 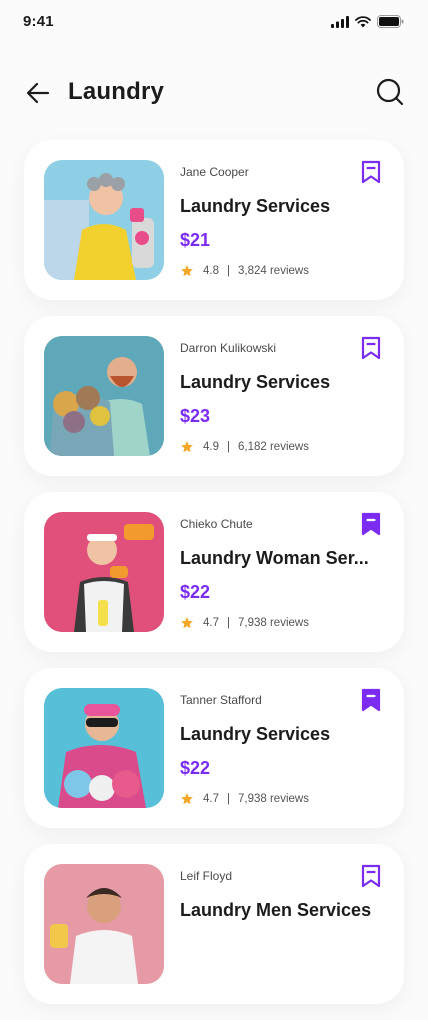 I want to click on provider-name: Darron Kulikowski, so click(x=228, y=348).